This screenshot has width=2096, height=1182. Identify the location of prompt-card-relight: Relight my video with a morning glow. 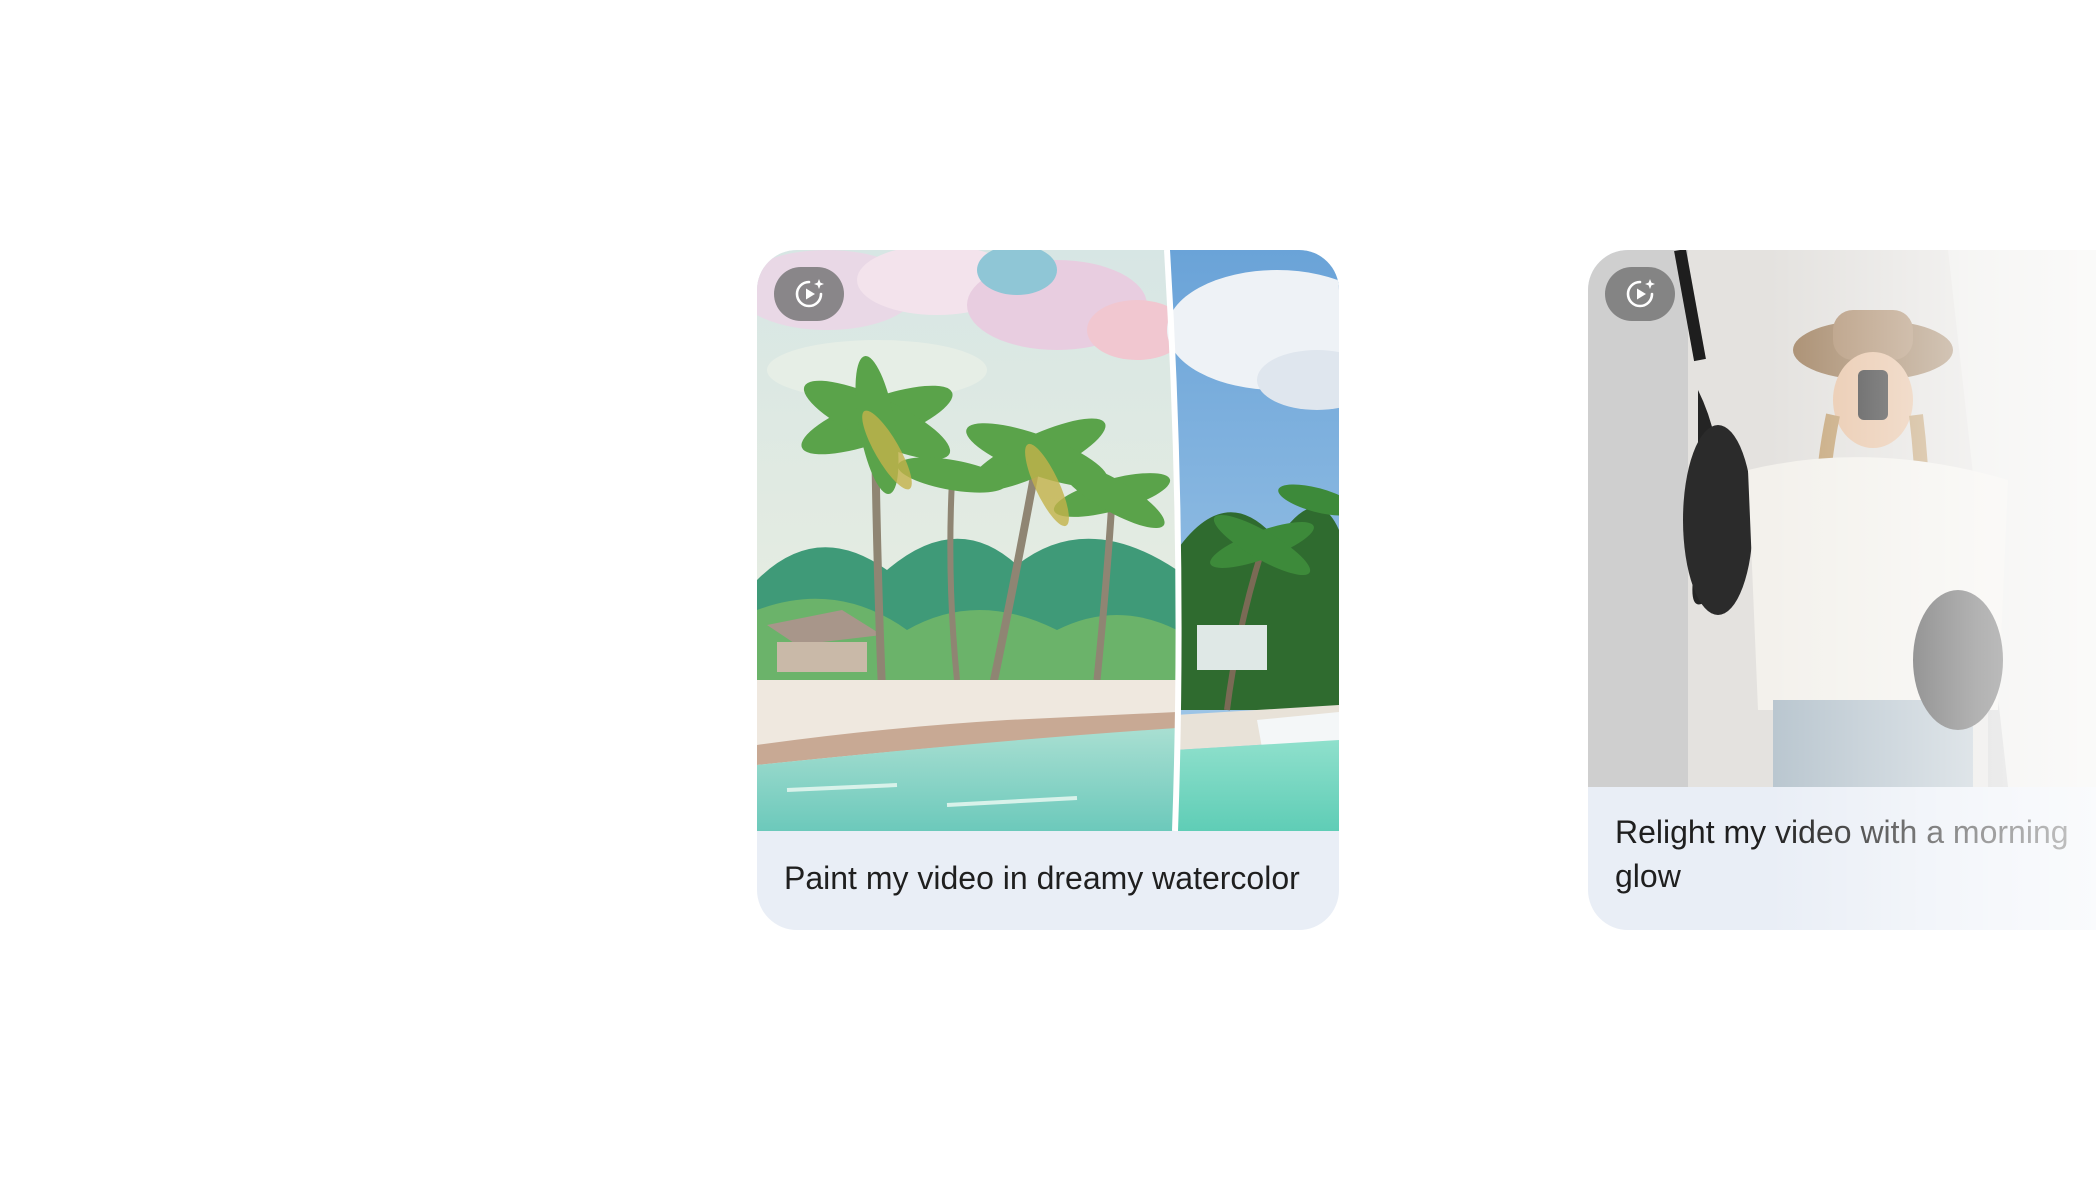
(1842, 590).